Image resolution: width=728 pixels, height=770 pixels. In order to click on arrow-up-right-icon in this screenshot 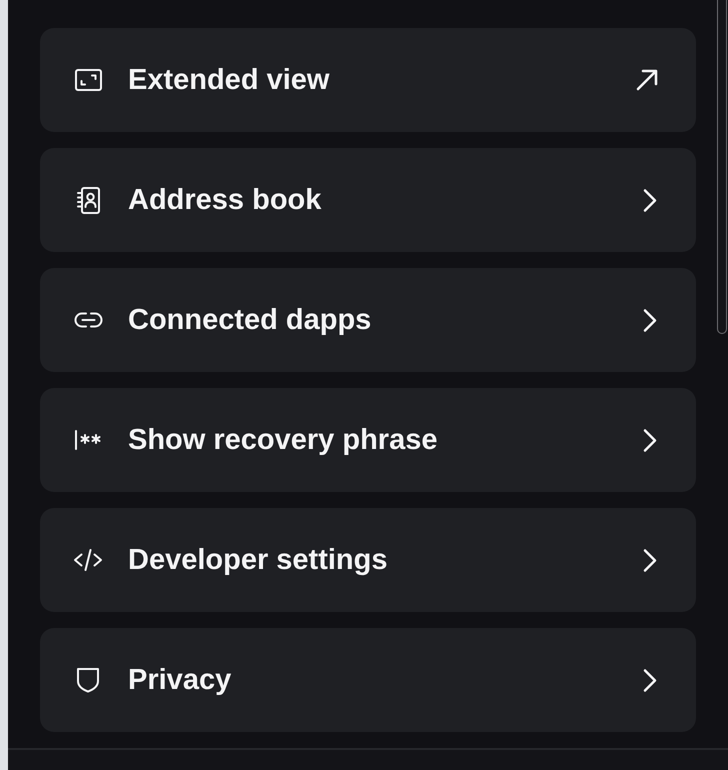, I will do `click(647, 80)`.